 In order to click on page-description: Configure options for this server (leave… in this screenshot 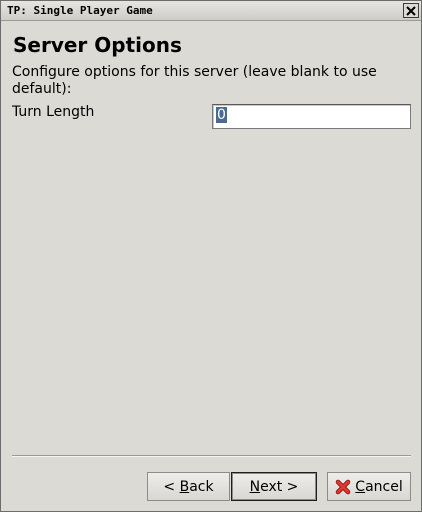, I will do `click(194, 80)`.